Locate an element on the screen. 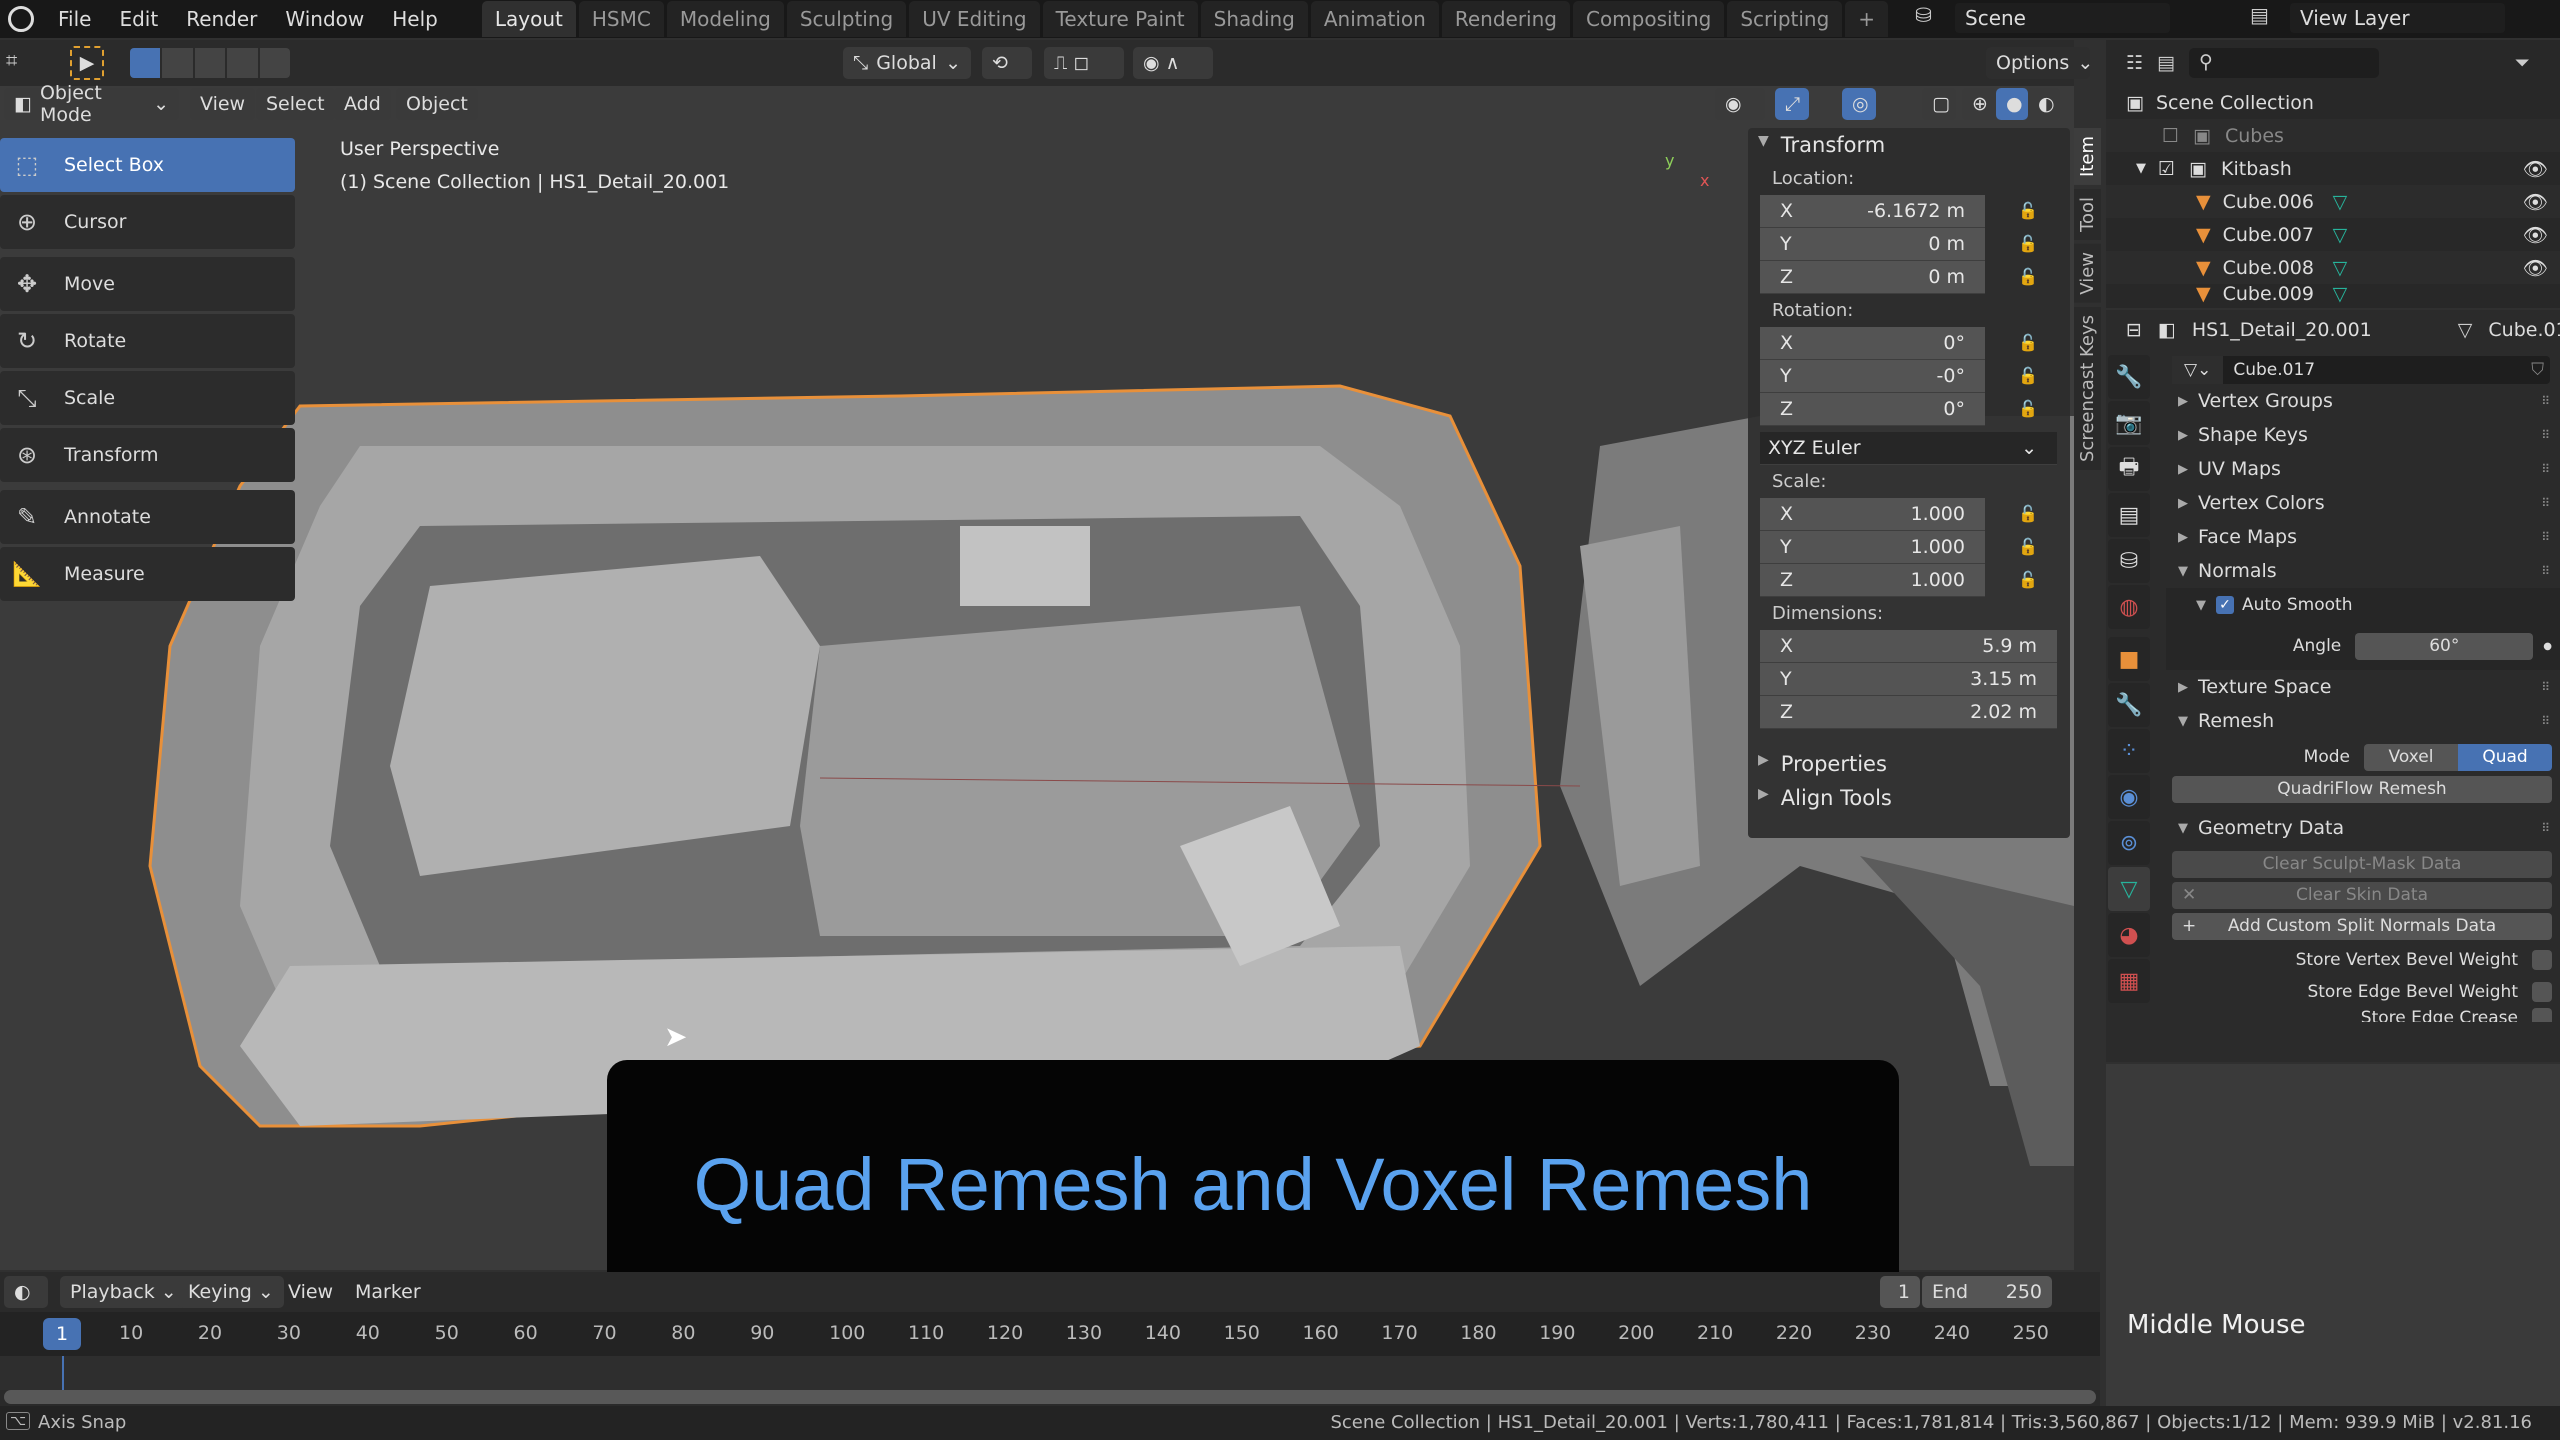 This screenshot has height=1440, width=2560. view-layer-selector: View Layer is located at coordinates (2397, 18).